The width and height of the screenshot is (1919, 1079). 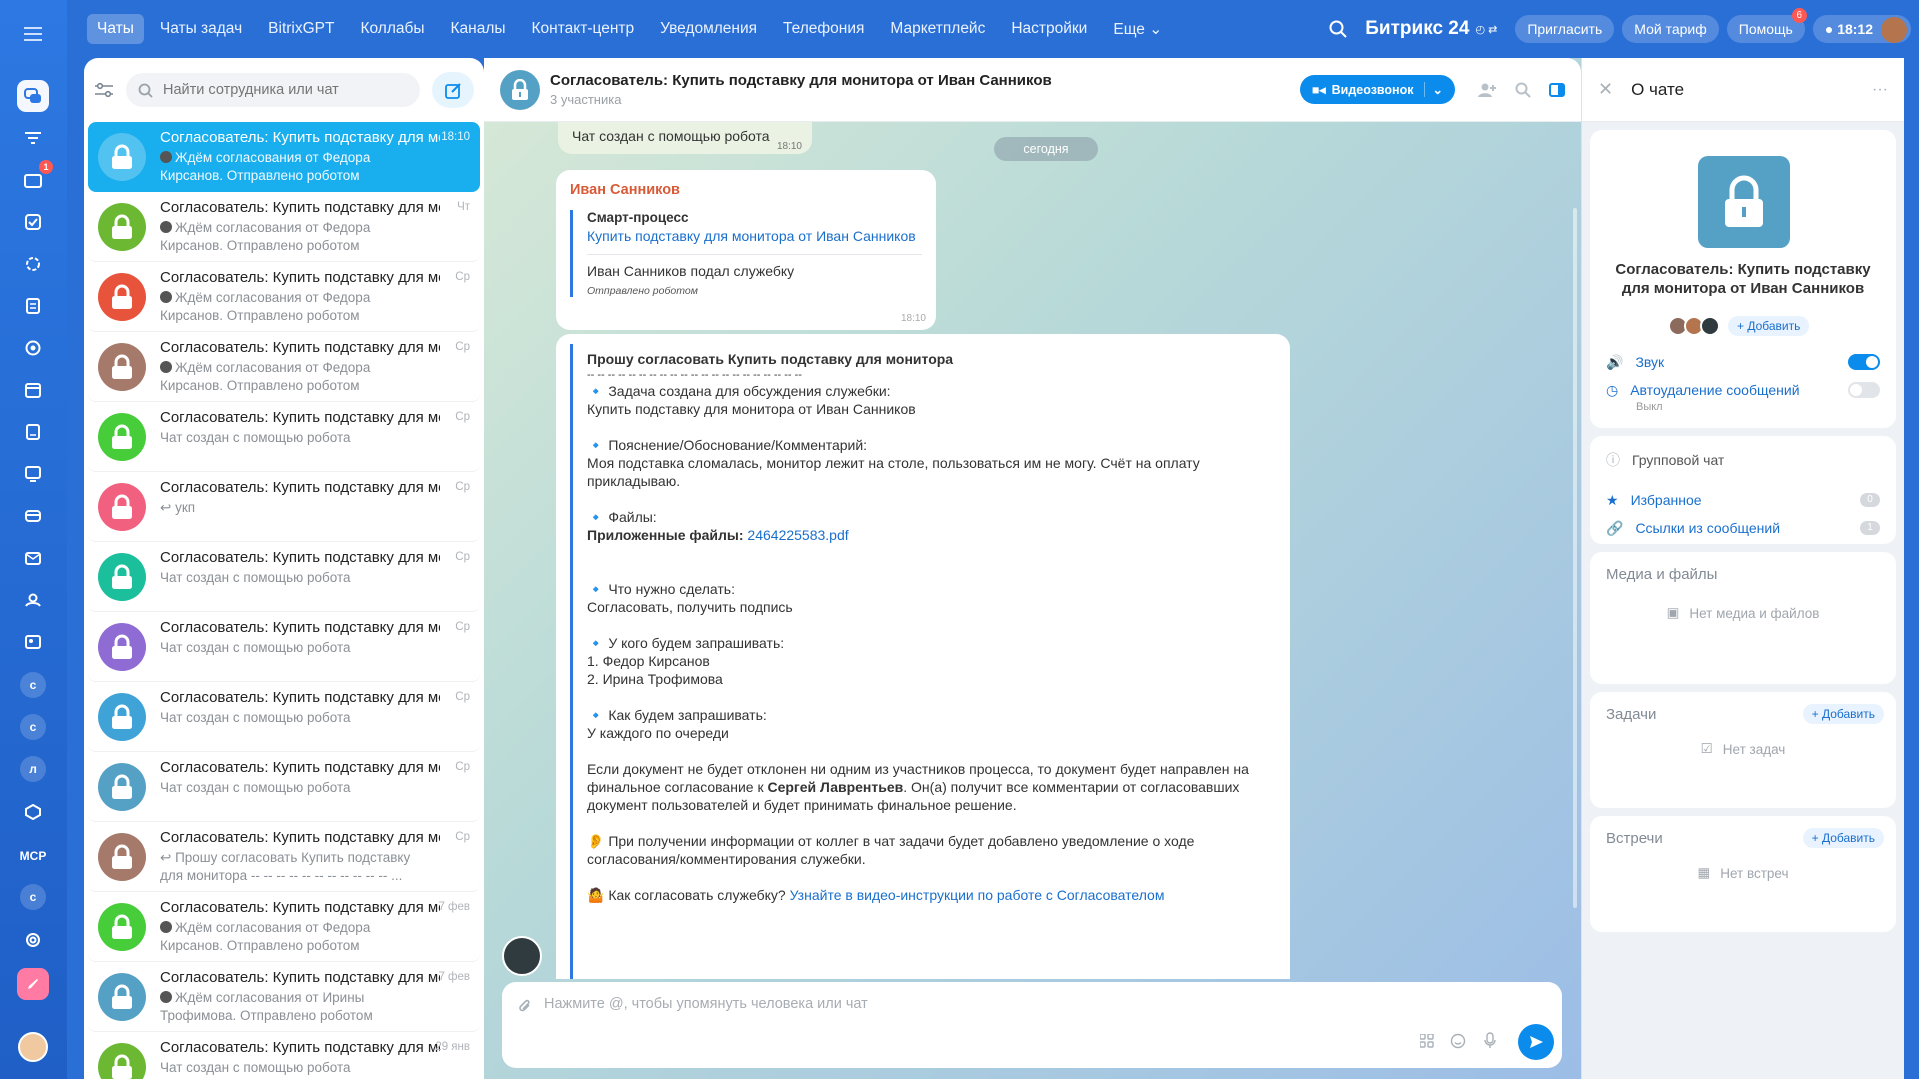 What do you see at coordinates (1377, 89) in the screenshot?
I see `videocall-button: ■◂ Видеозвонок ⌄` at bounding box center [1377, 89].